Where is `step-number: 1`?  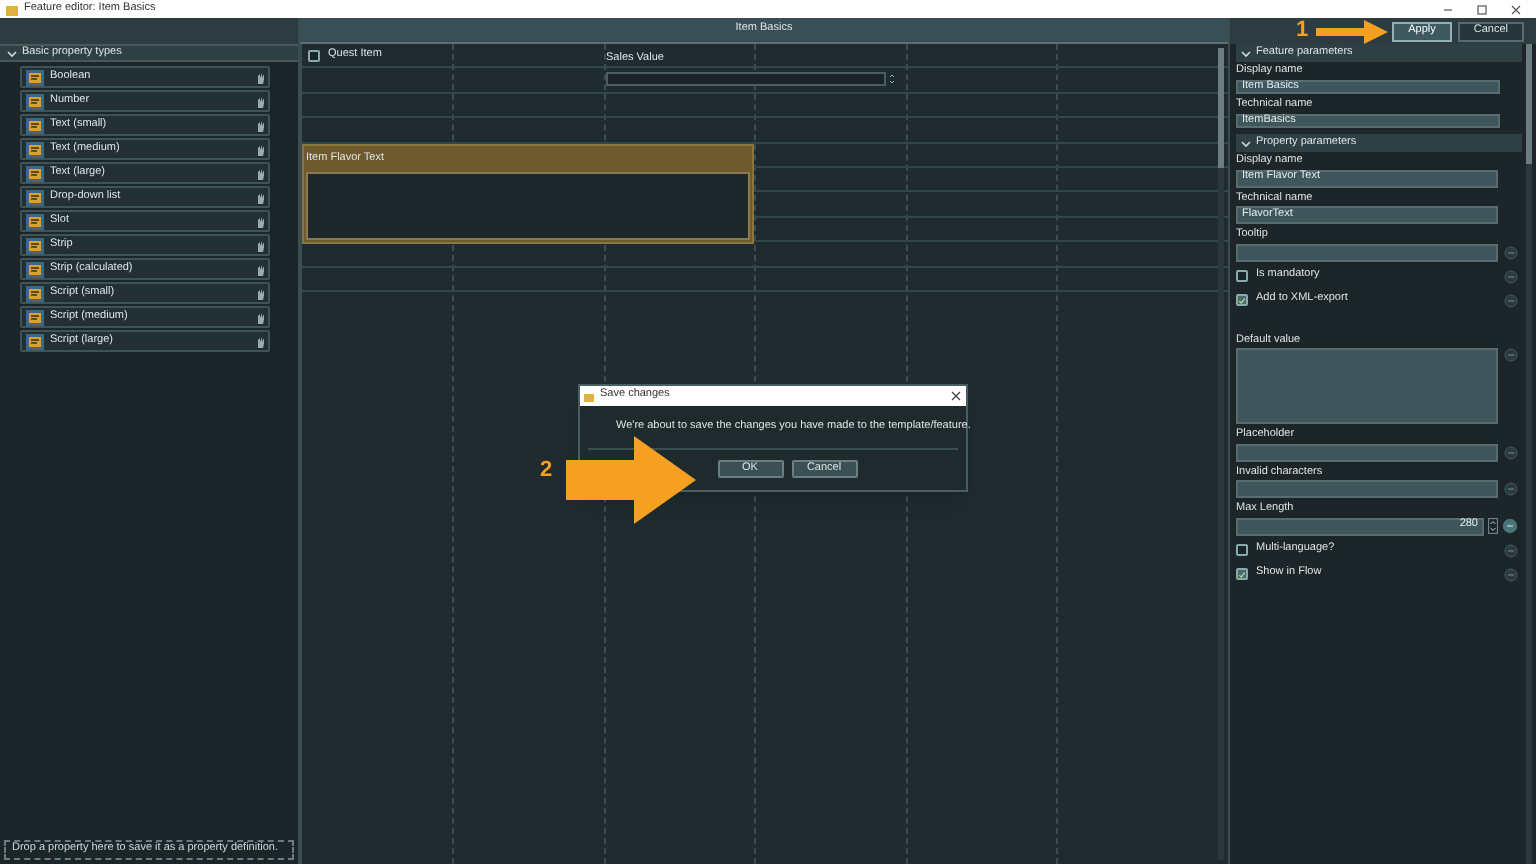
step-number: 1 is located at coordinates (1302, 31).